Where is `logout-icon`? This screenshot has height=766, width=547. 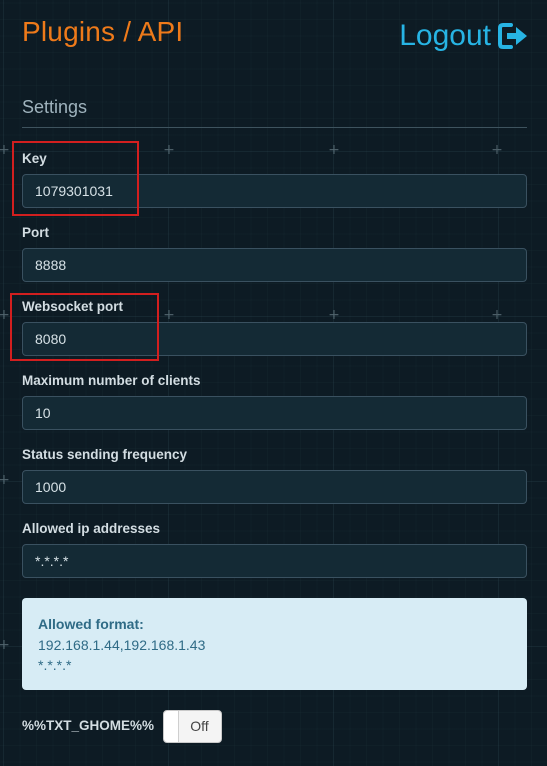
logout-icon is located at coordinates (513, 36).